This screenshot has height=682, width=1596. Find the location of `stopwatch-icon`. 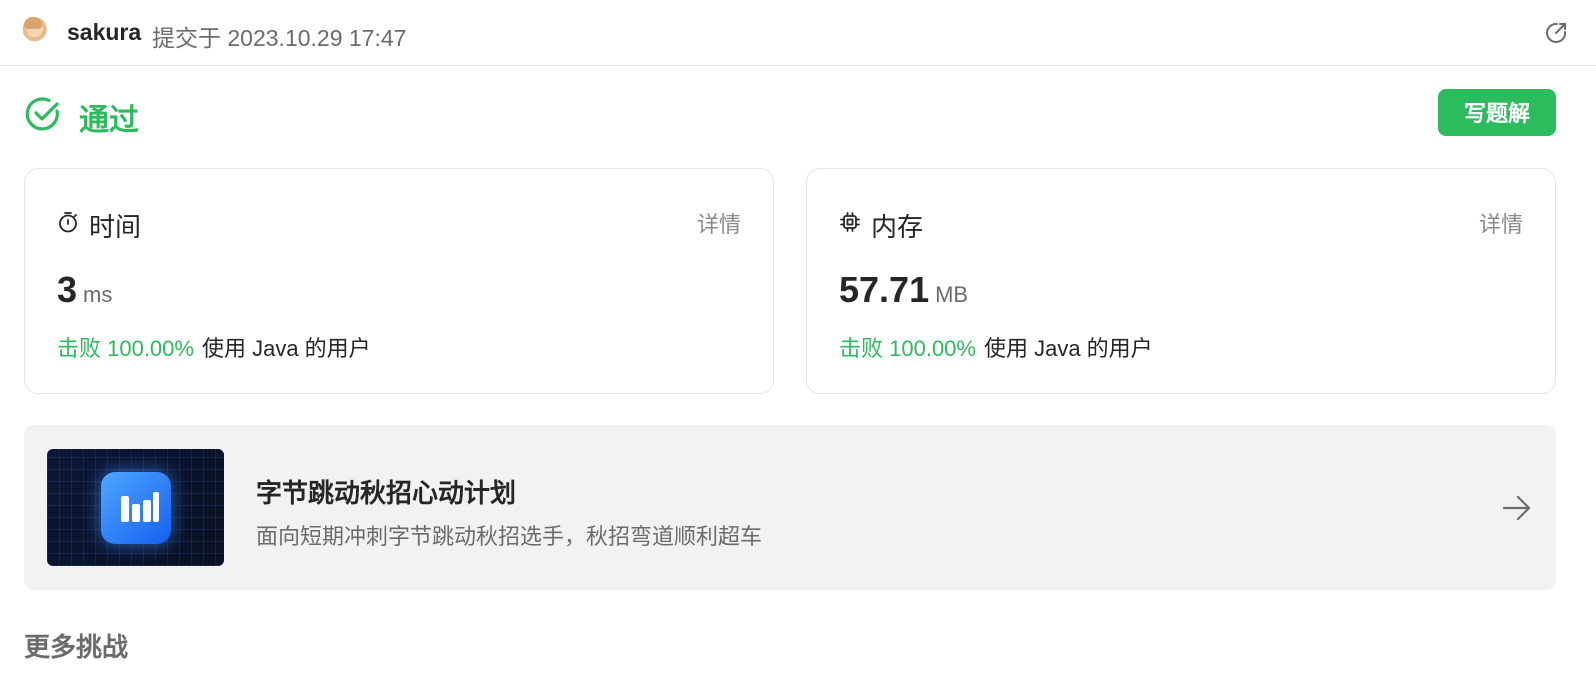

stopwatch-icon is located at coordinates (68, 222).